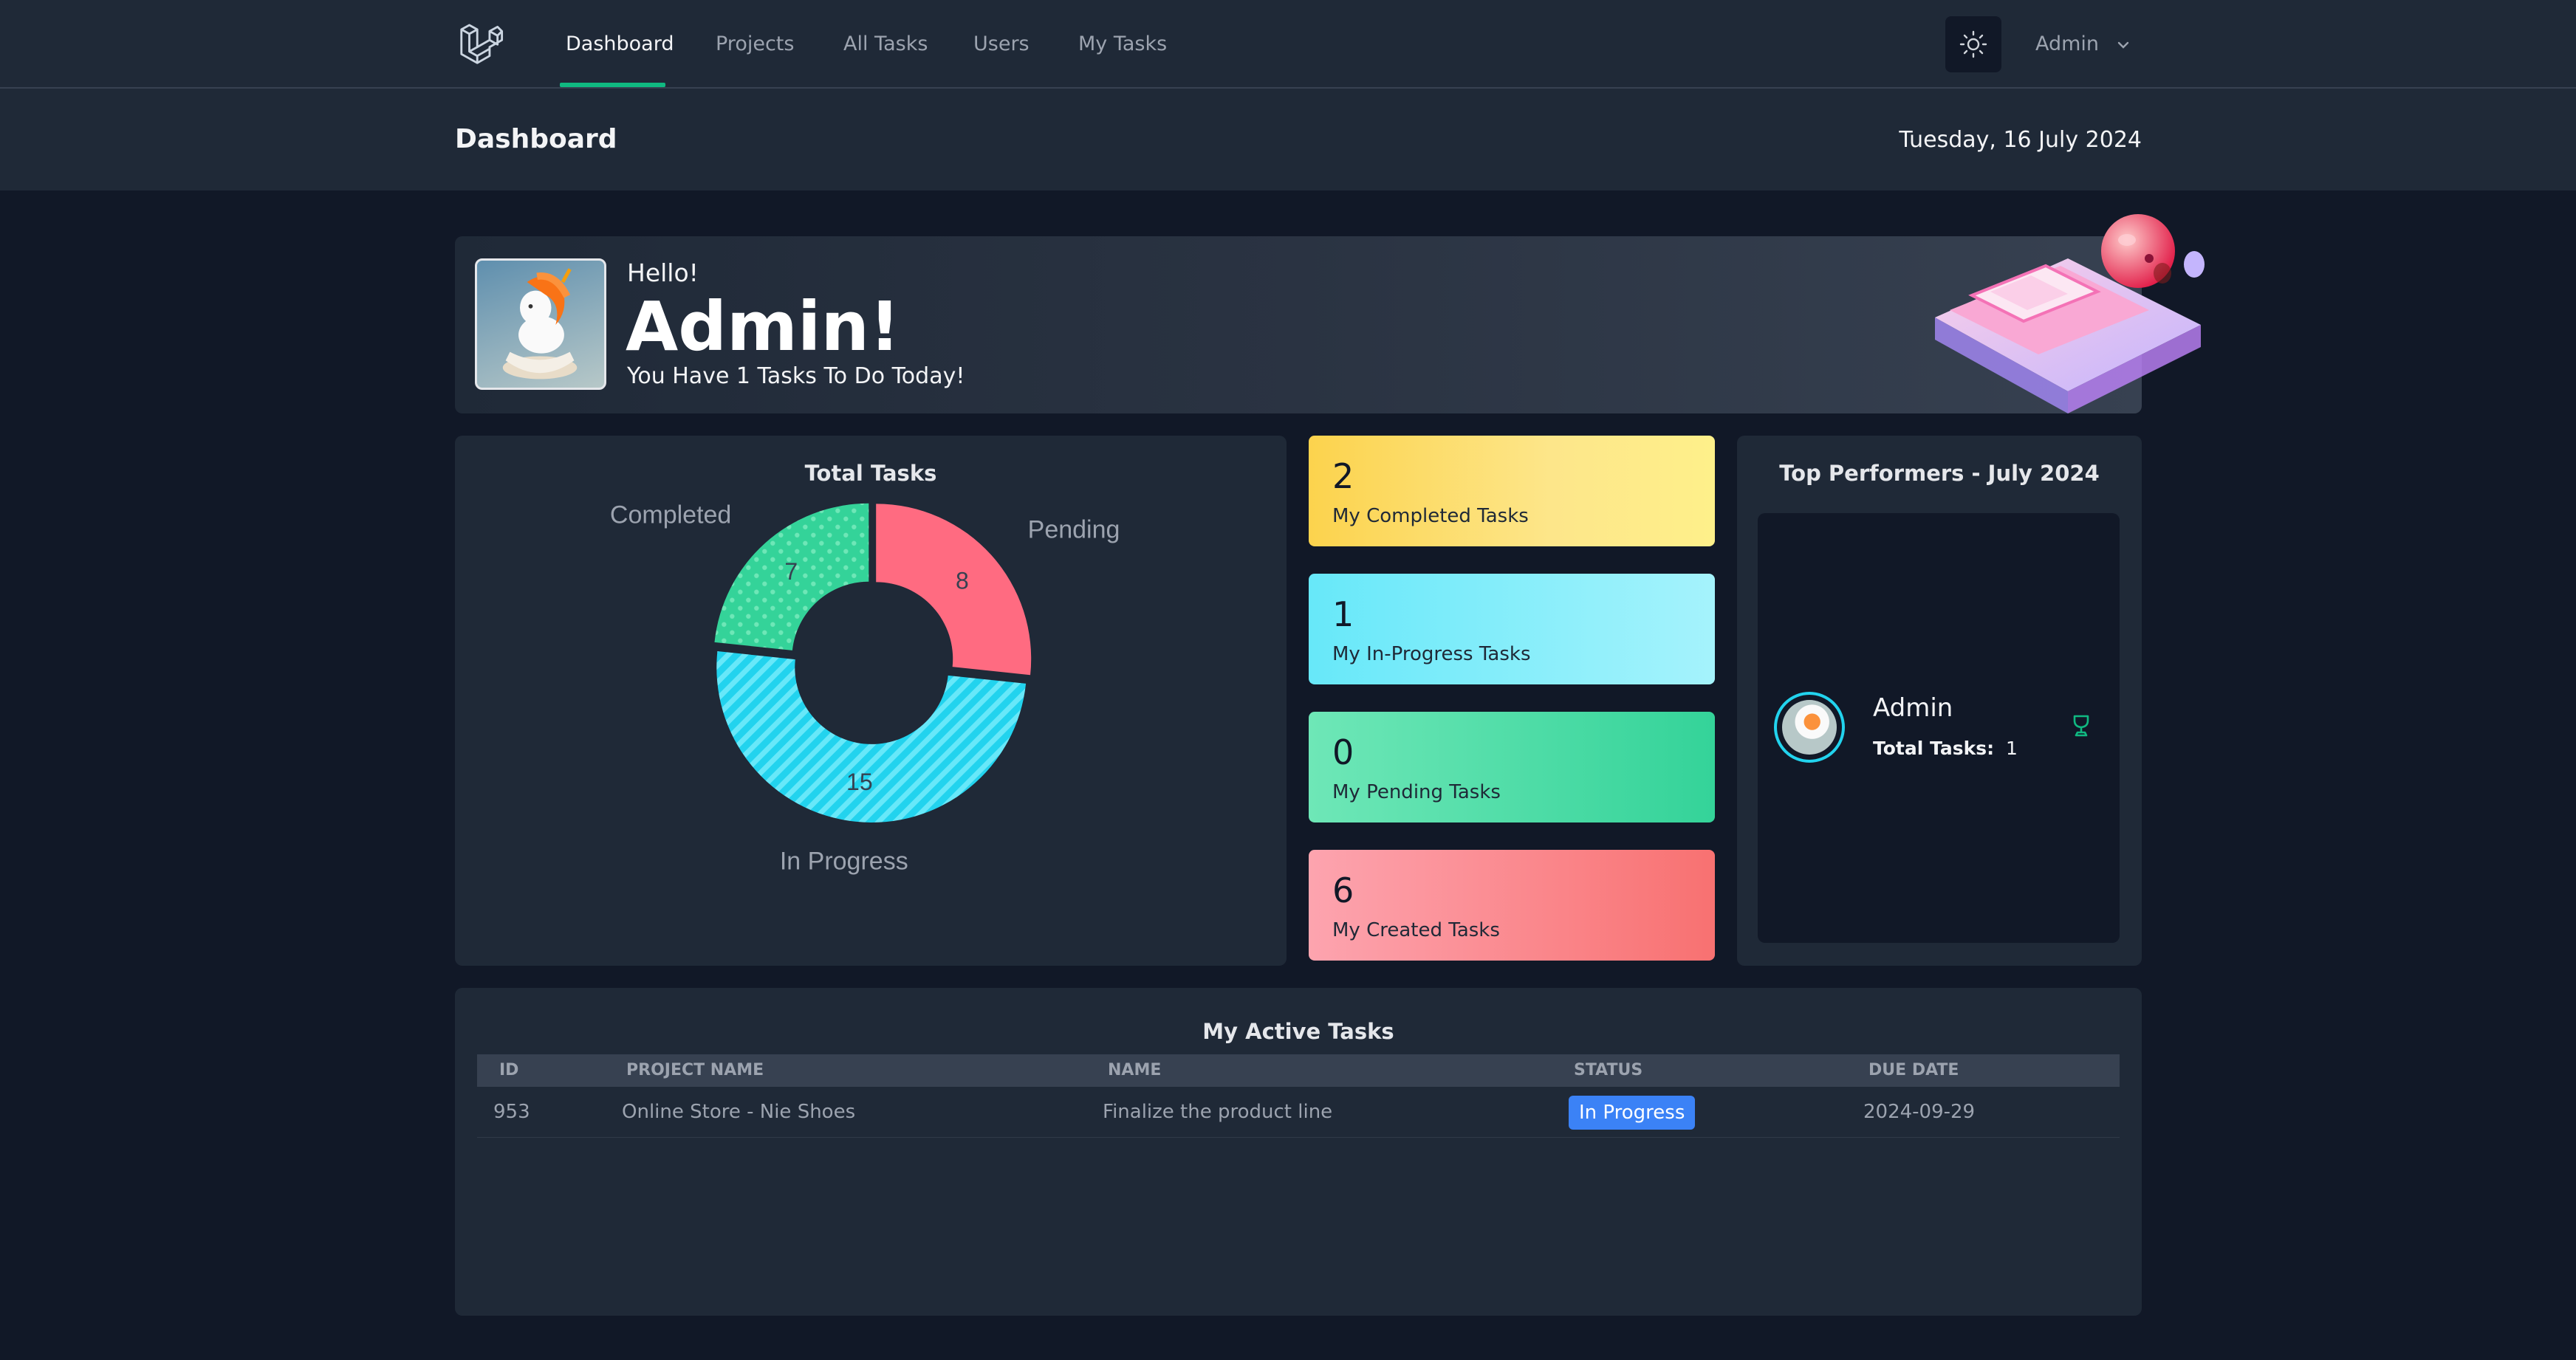  What do you see at coordinates (1001, 43) in the screenshot?
I see `nav-users: Users` at bounding box center [1001, 43].